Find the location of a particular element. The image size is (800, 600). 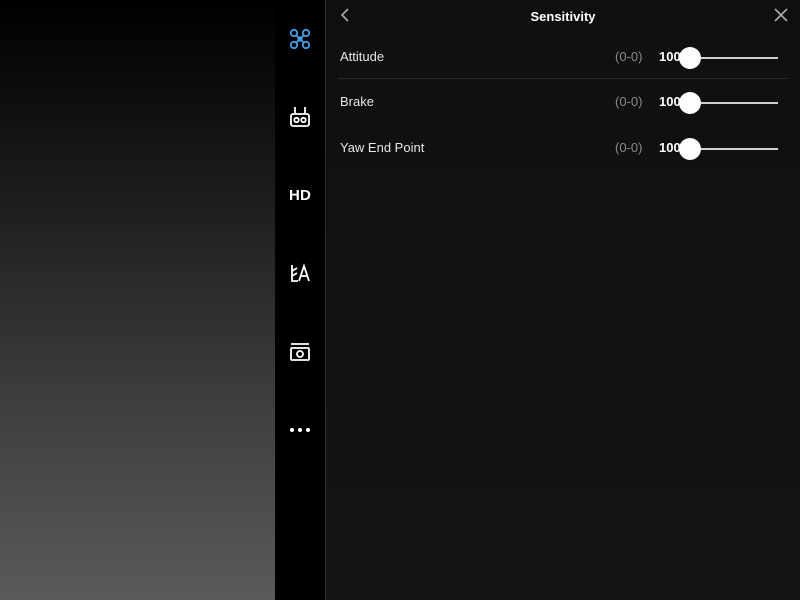

setting-row-attitude: Attitude (0-0) 100 is located at coordinates (569, 57).